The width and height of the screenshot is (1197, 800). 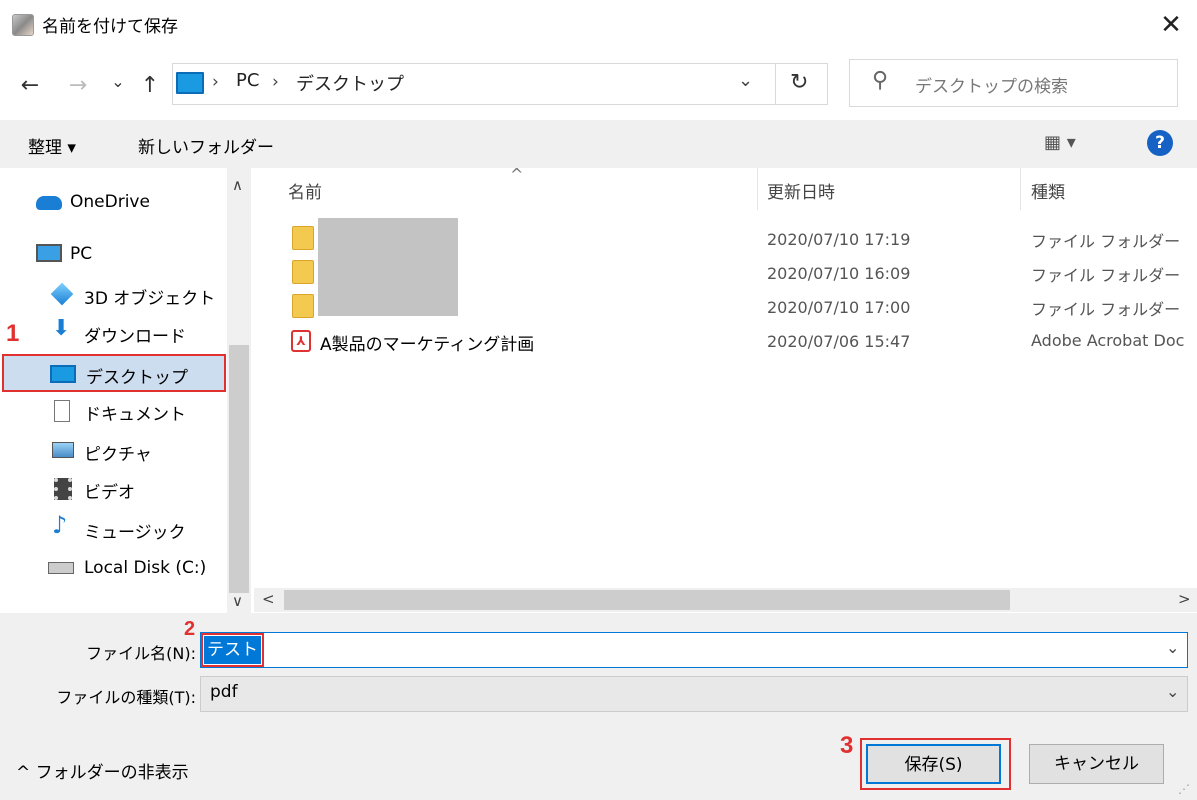 What do you see at coordinates (991, 87) in the screenshot?
I see `search-placeholder: デスクトップの検索` at bounding box center [991, 87].